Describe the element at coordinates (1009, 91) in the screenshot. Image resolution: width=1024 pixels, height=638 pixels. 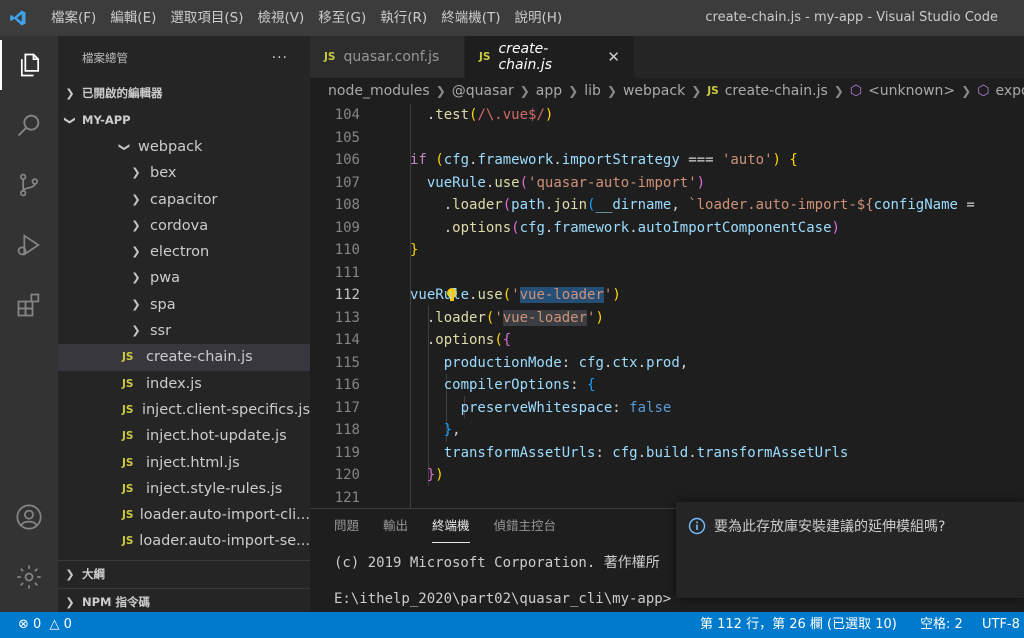
I see `breadcrumb-item: expor` at that location.